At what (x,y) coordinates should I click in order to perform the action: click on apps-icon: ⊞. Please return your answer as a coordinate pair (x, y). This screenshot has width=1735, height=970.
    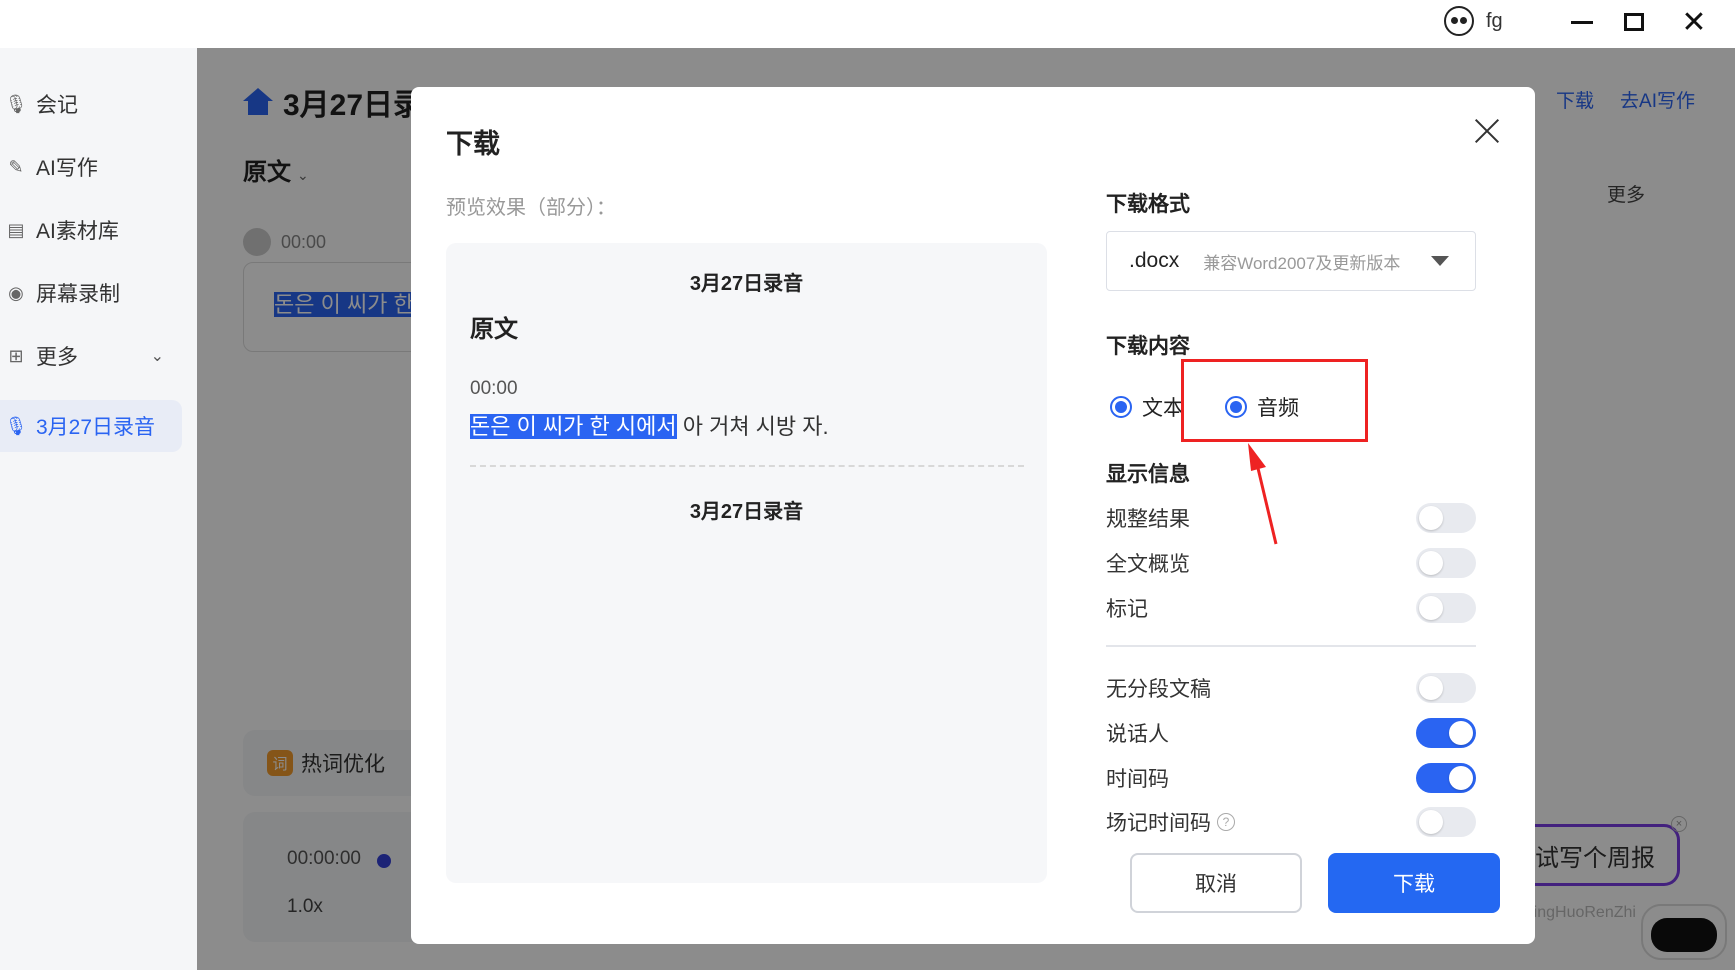
    Looking at the image, I should click on (16, 355).